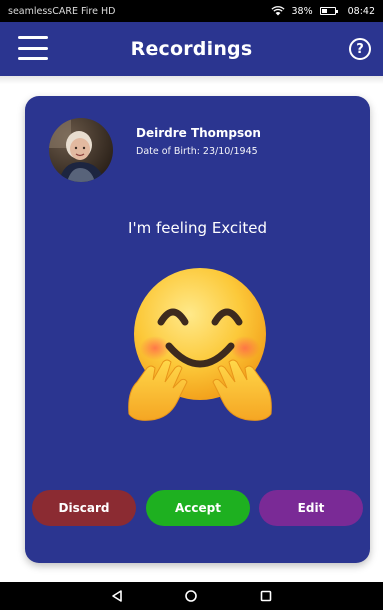 This screenshot has height=610, width=383. What do you see at coordinates (360, 49) in the screenshot?
I see `help-icon: ?` at bounding box center [360, 49].